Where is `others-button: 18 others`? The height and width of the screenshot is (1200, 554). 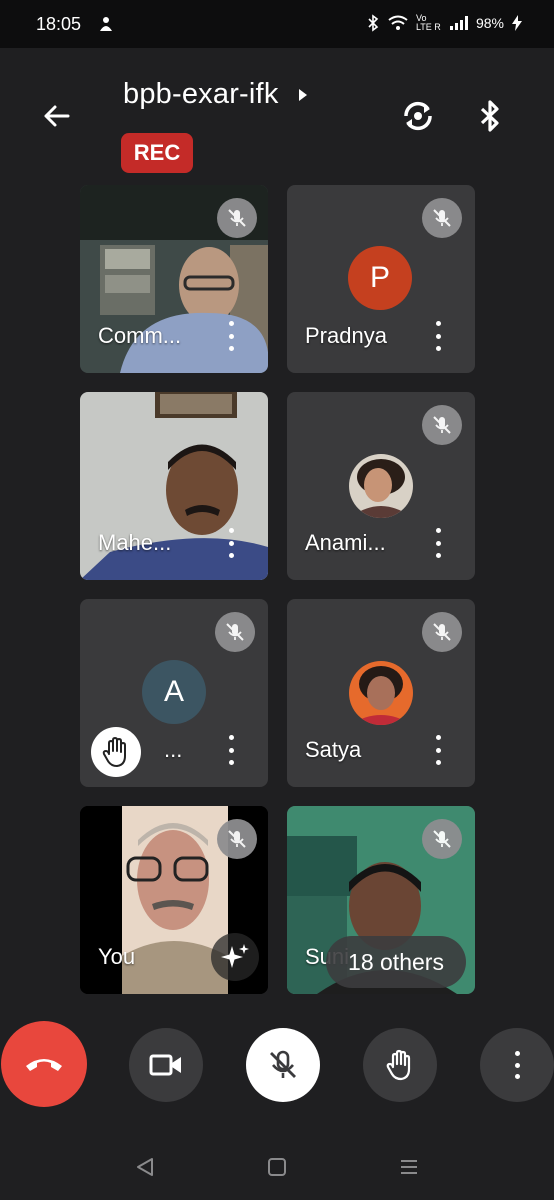
others-button: 18 others is located at coordinates (396, 962).